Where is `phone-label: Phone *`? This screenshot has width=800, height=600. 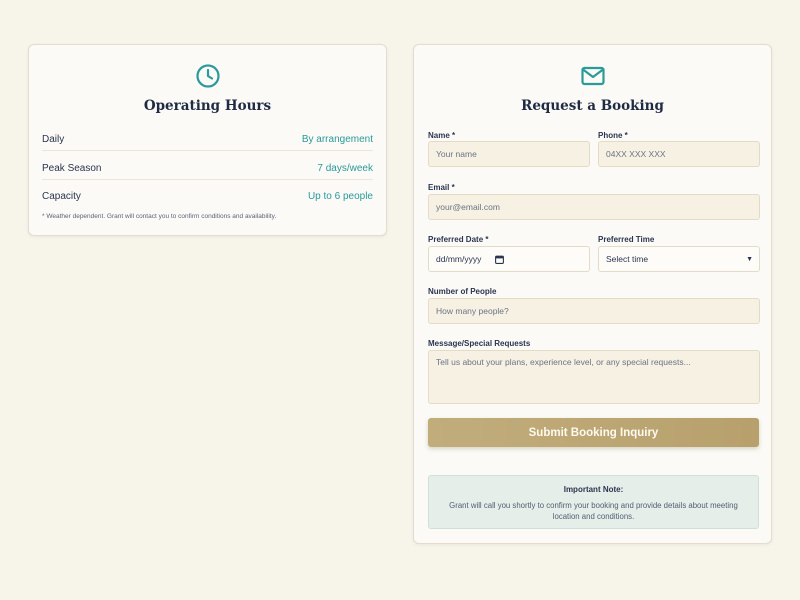 phone-label: Phone * is located at coordinates (613, 135).